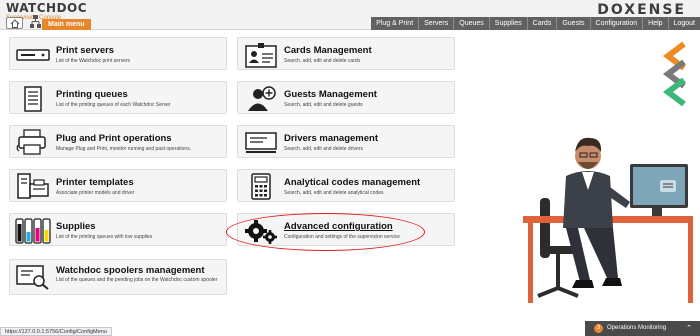  I want to click on card-description: List of the Watchdoc print servers, so click(93, 61).